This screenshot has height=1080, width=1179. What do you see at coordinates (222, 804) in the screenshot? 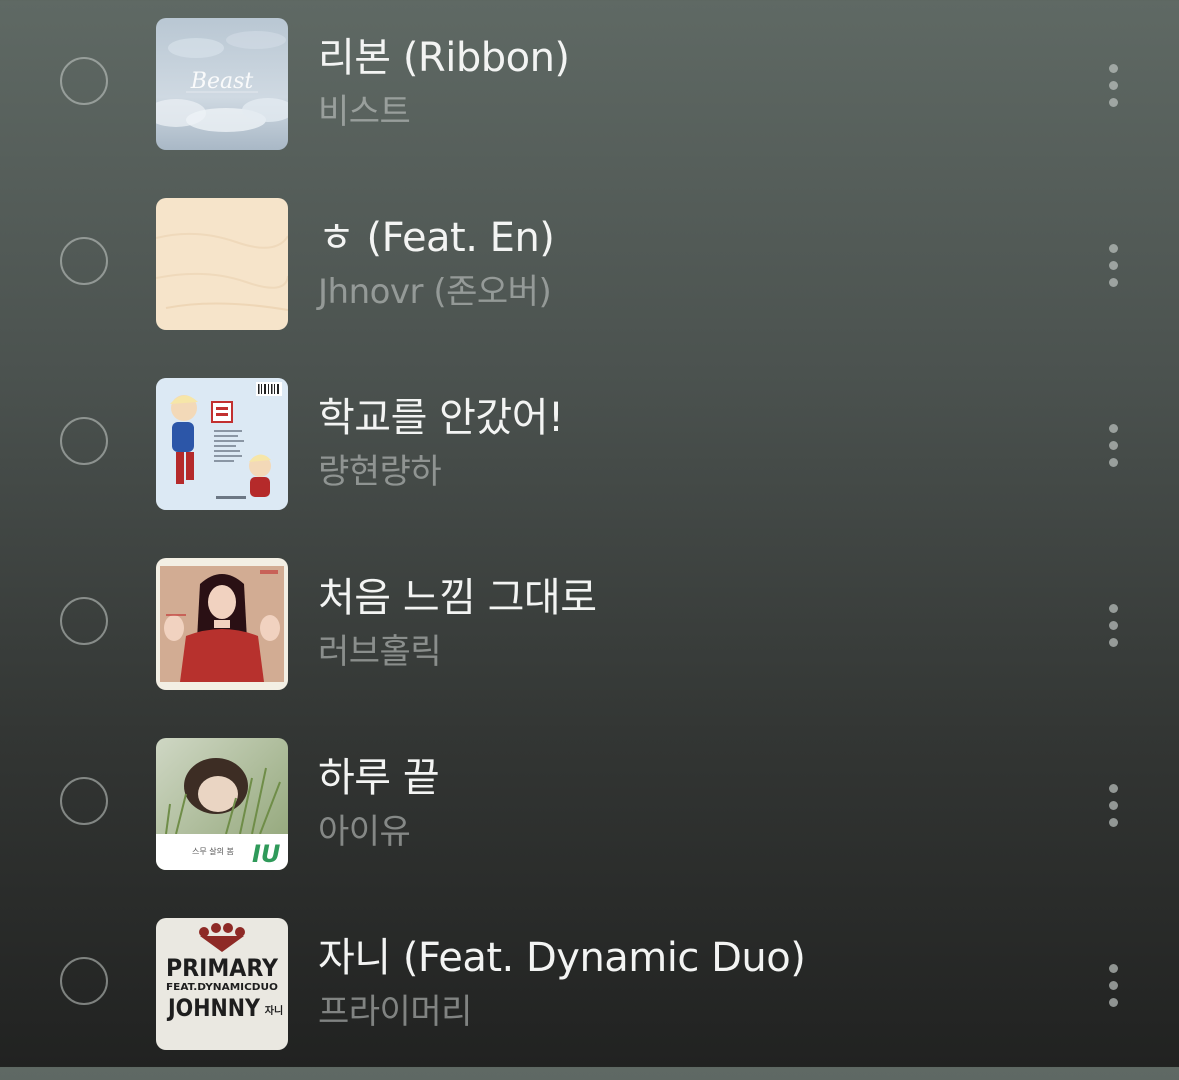
I see `album-cover-iu: 스무 살의 봄 IU` at bounding box center [222, 804].